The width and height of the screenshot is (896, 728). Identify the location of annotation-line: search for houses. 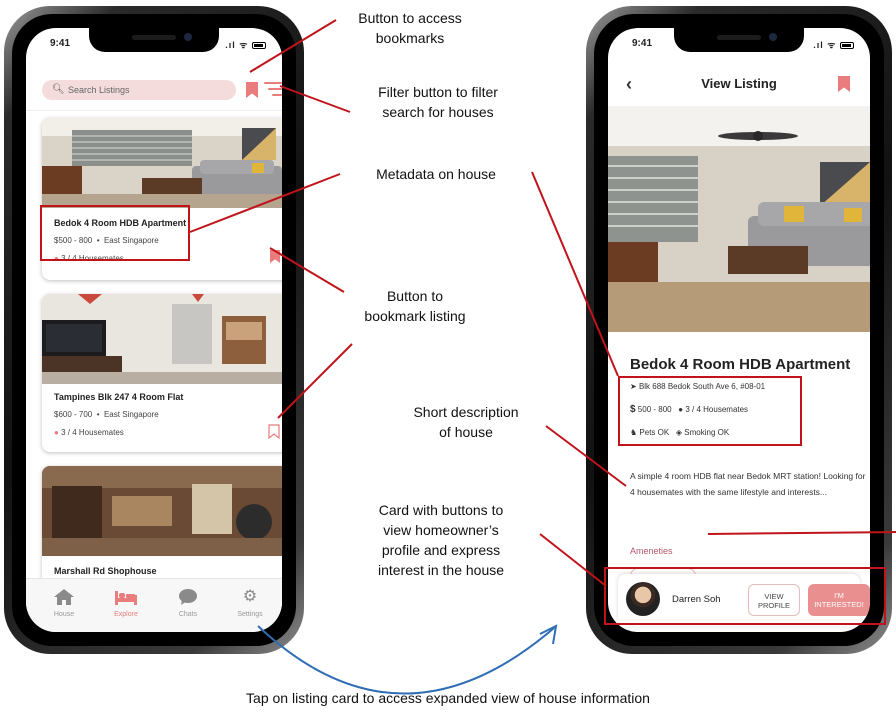
(438, 112).